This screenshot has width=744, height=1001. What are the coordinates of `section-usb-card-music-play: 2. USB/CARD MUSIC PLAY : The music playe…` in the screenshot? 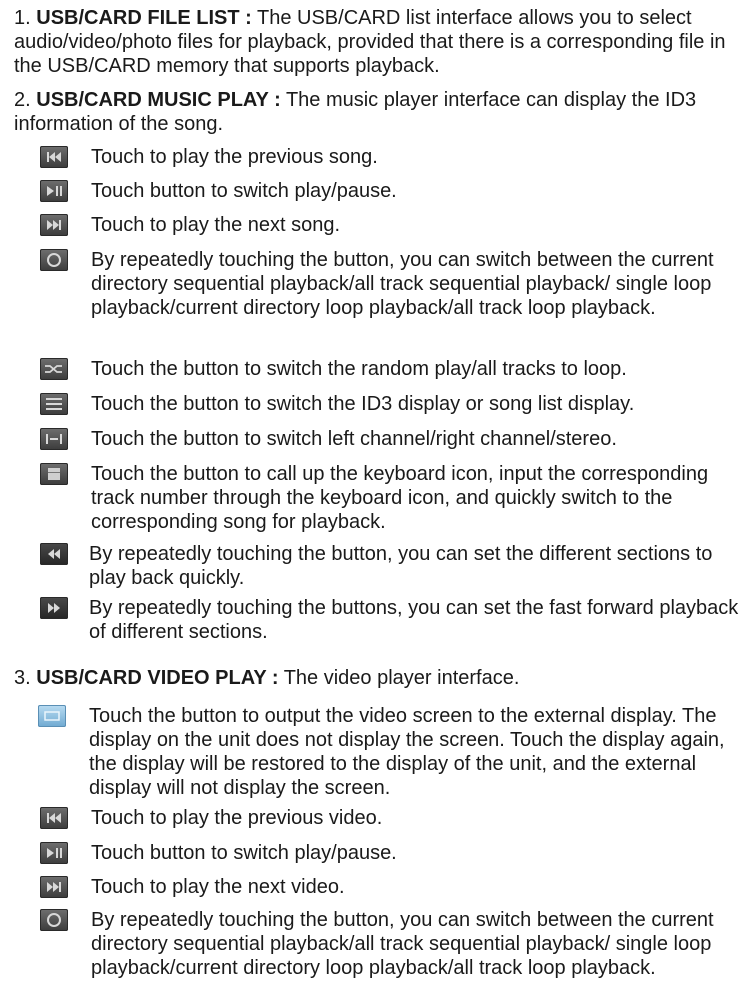 It's located at (377, 112).